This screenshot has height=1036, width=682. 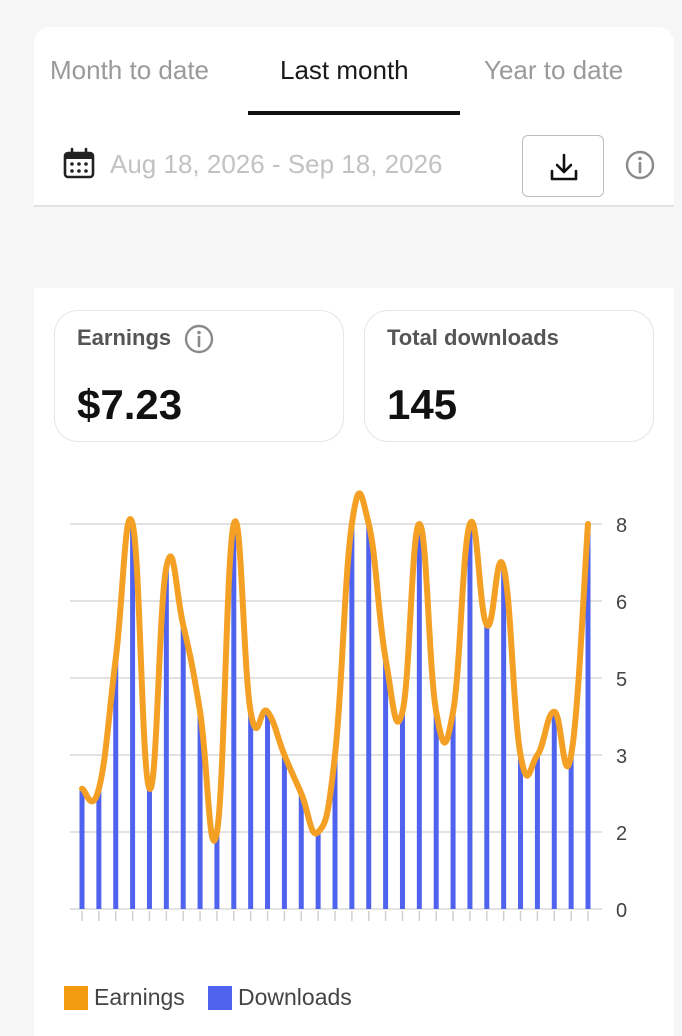 What do you see at coordinates (76, 998) in the screenshot?
I see `legend-swatch-earnings` at bounding box center [76, 998].